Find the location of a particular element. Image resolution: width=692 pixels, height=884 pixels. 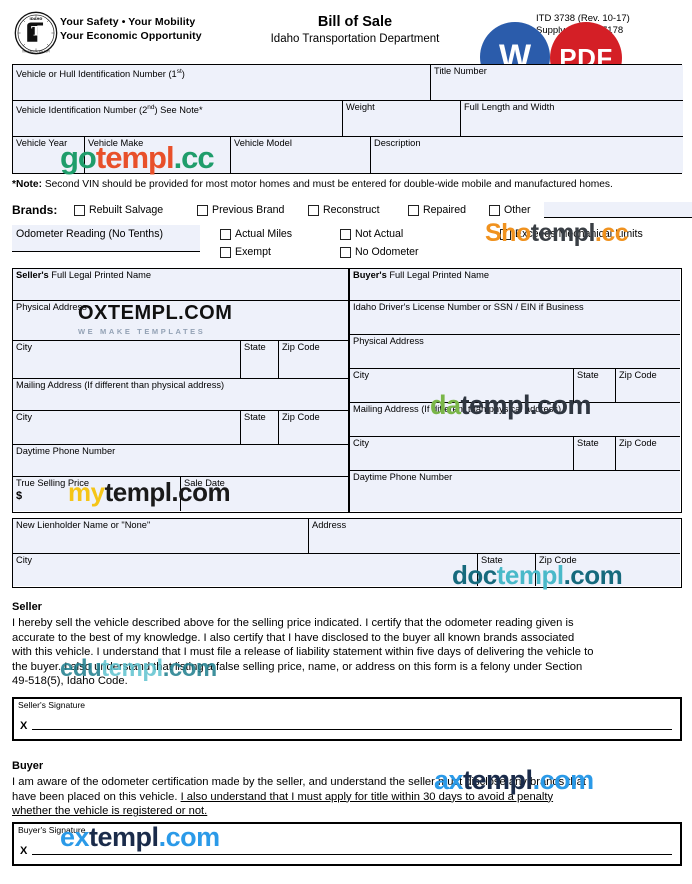

svg-text: T is located at coordinates (36, 32).